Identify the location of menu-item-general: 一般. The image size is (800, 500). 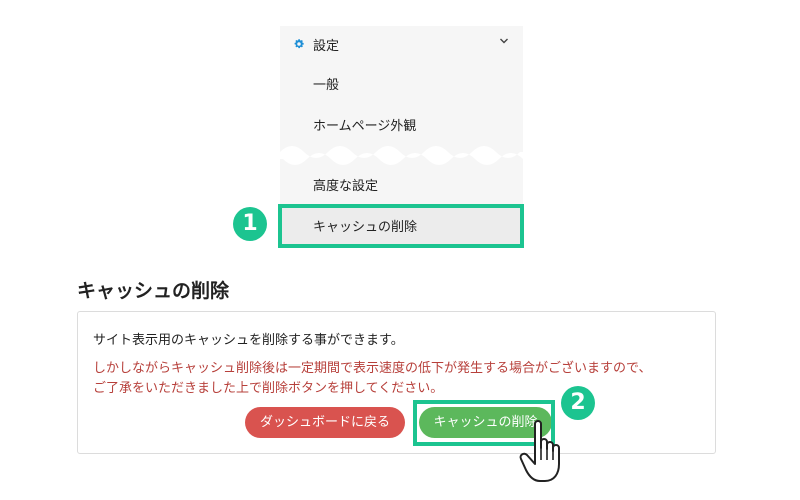
(326, 83).